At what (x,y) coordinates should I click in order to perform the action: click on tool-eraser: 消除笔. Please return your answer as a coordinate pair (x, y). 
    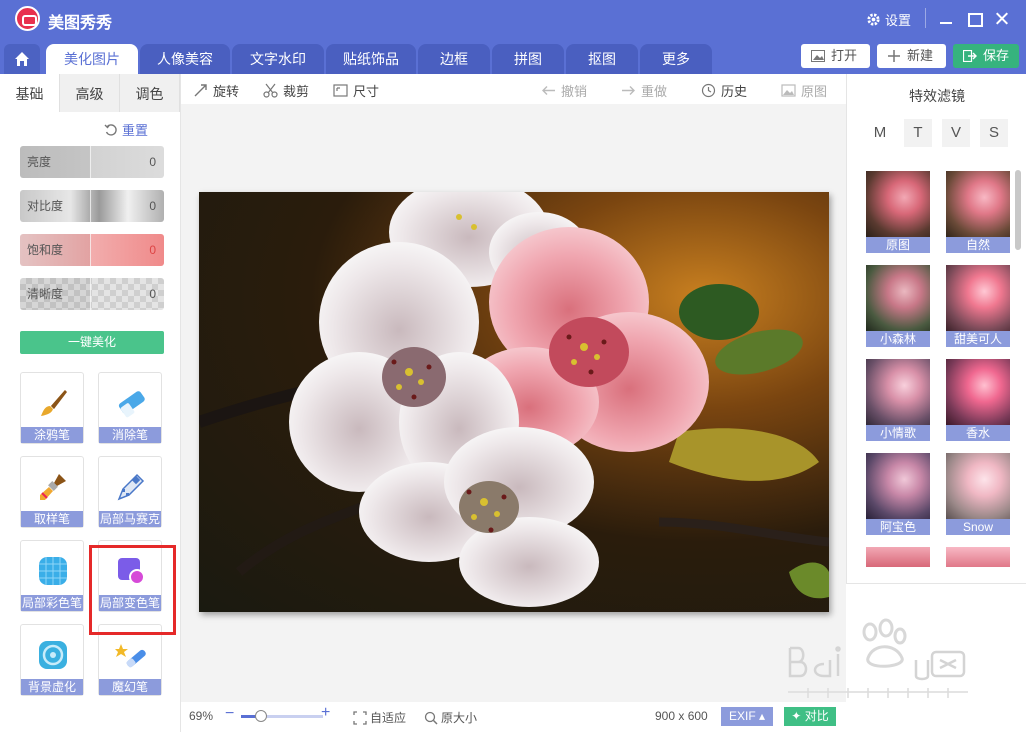
    Looking at the image, I should click on (130, 408).